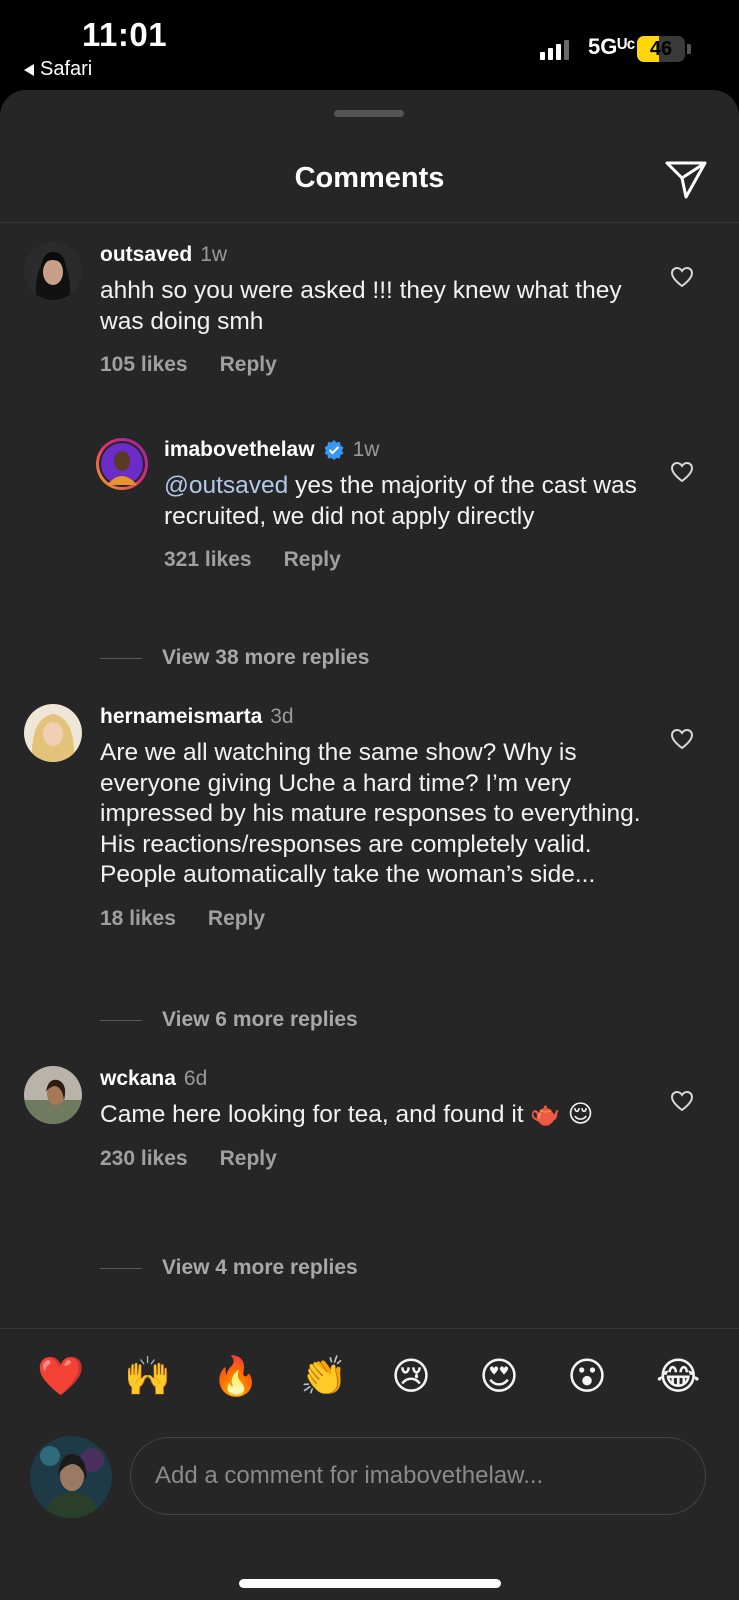  What do you see at coordinates (60, 1376) in the screenshot?
I see `emoji-heart: ❤️` at bounding box center [60, 1376].